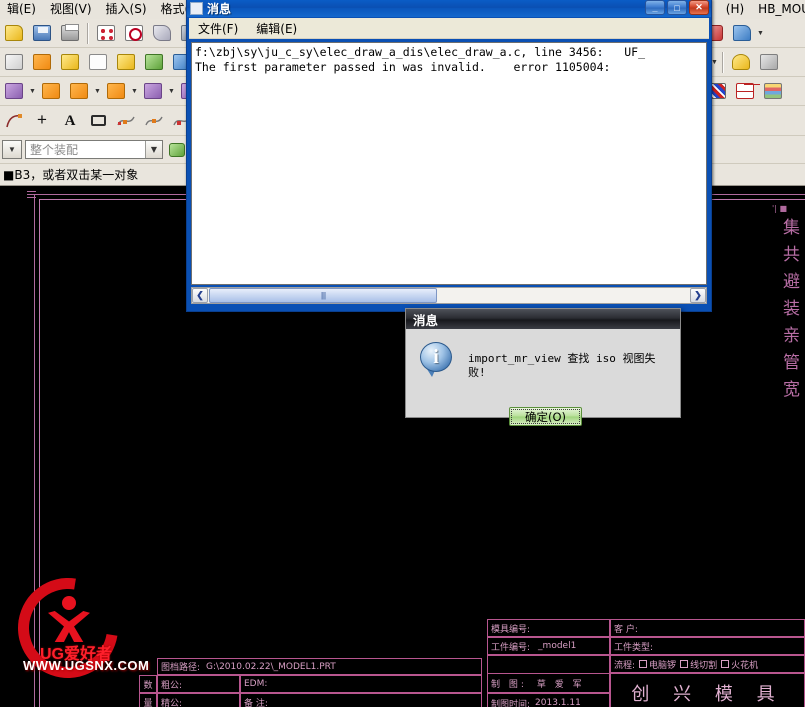  I want to click on watermark-head, so click(69, 603).